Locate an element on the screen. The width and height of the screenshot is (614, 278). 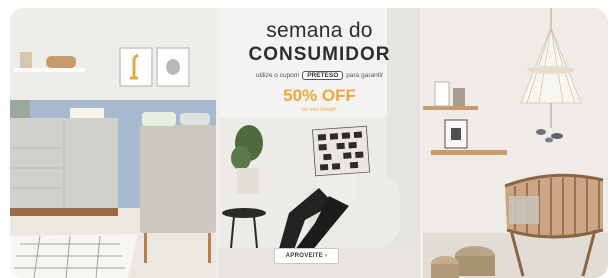
headline-line1: semana do is located at coordinates (319, 30).